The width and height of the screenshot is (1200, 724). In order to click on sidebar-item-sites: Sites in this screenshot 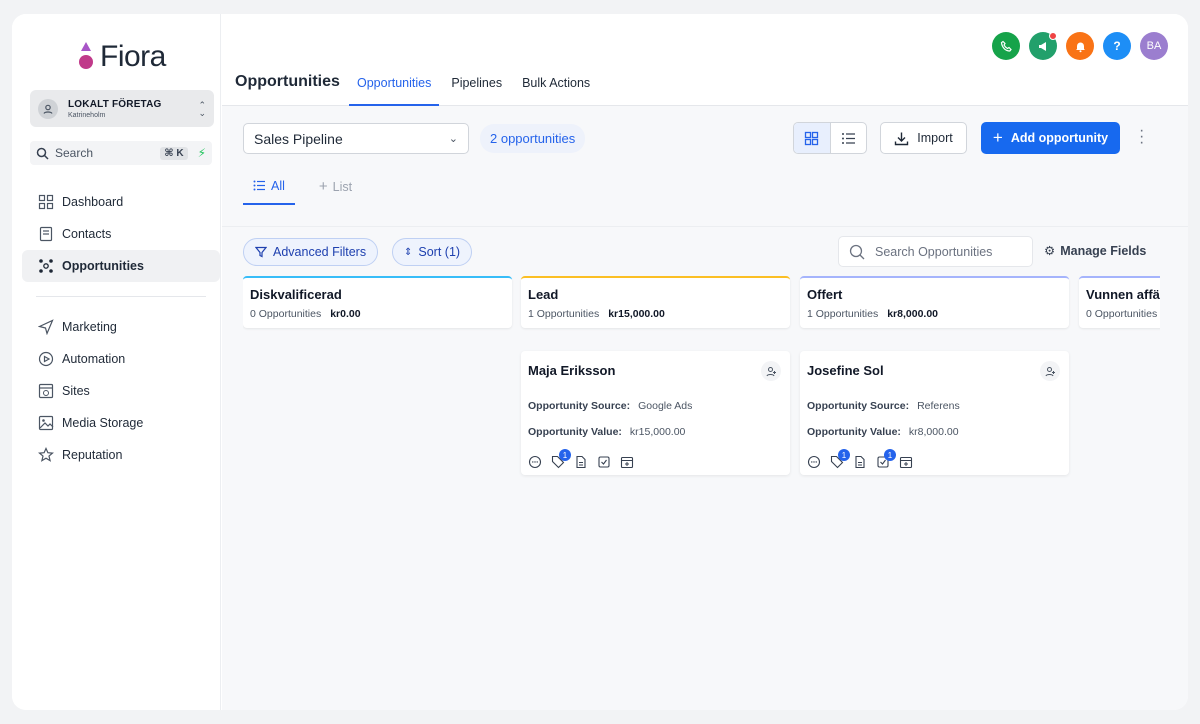, I will do `click(121, 391)`.